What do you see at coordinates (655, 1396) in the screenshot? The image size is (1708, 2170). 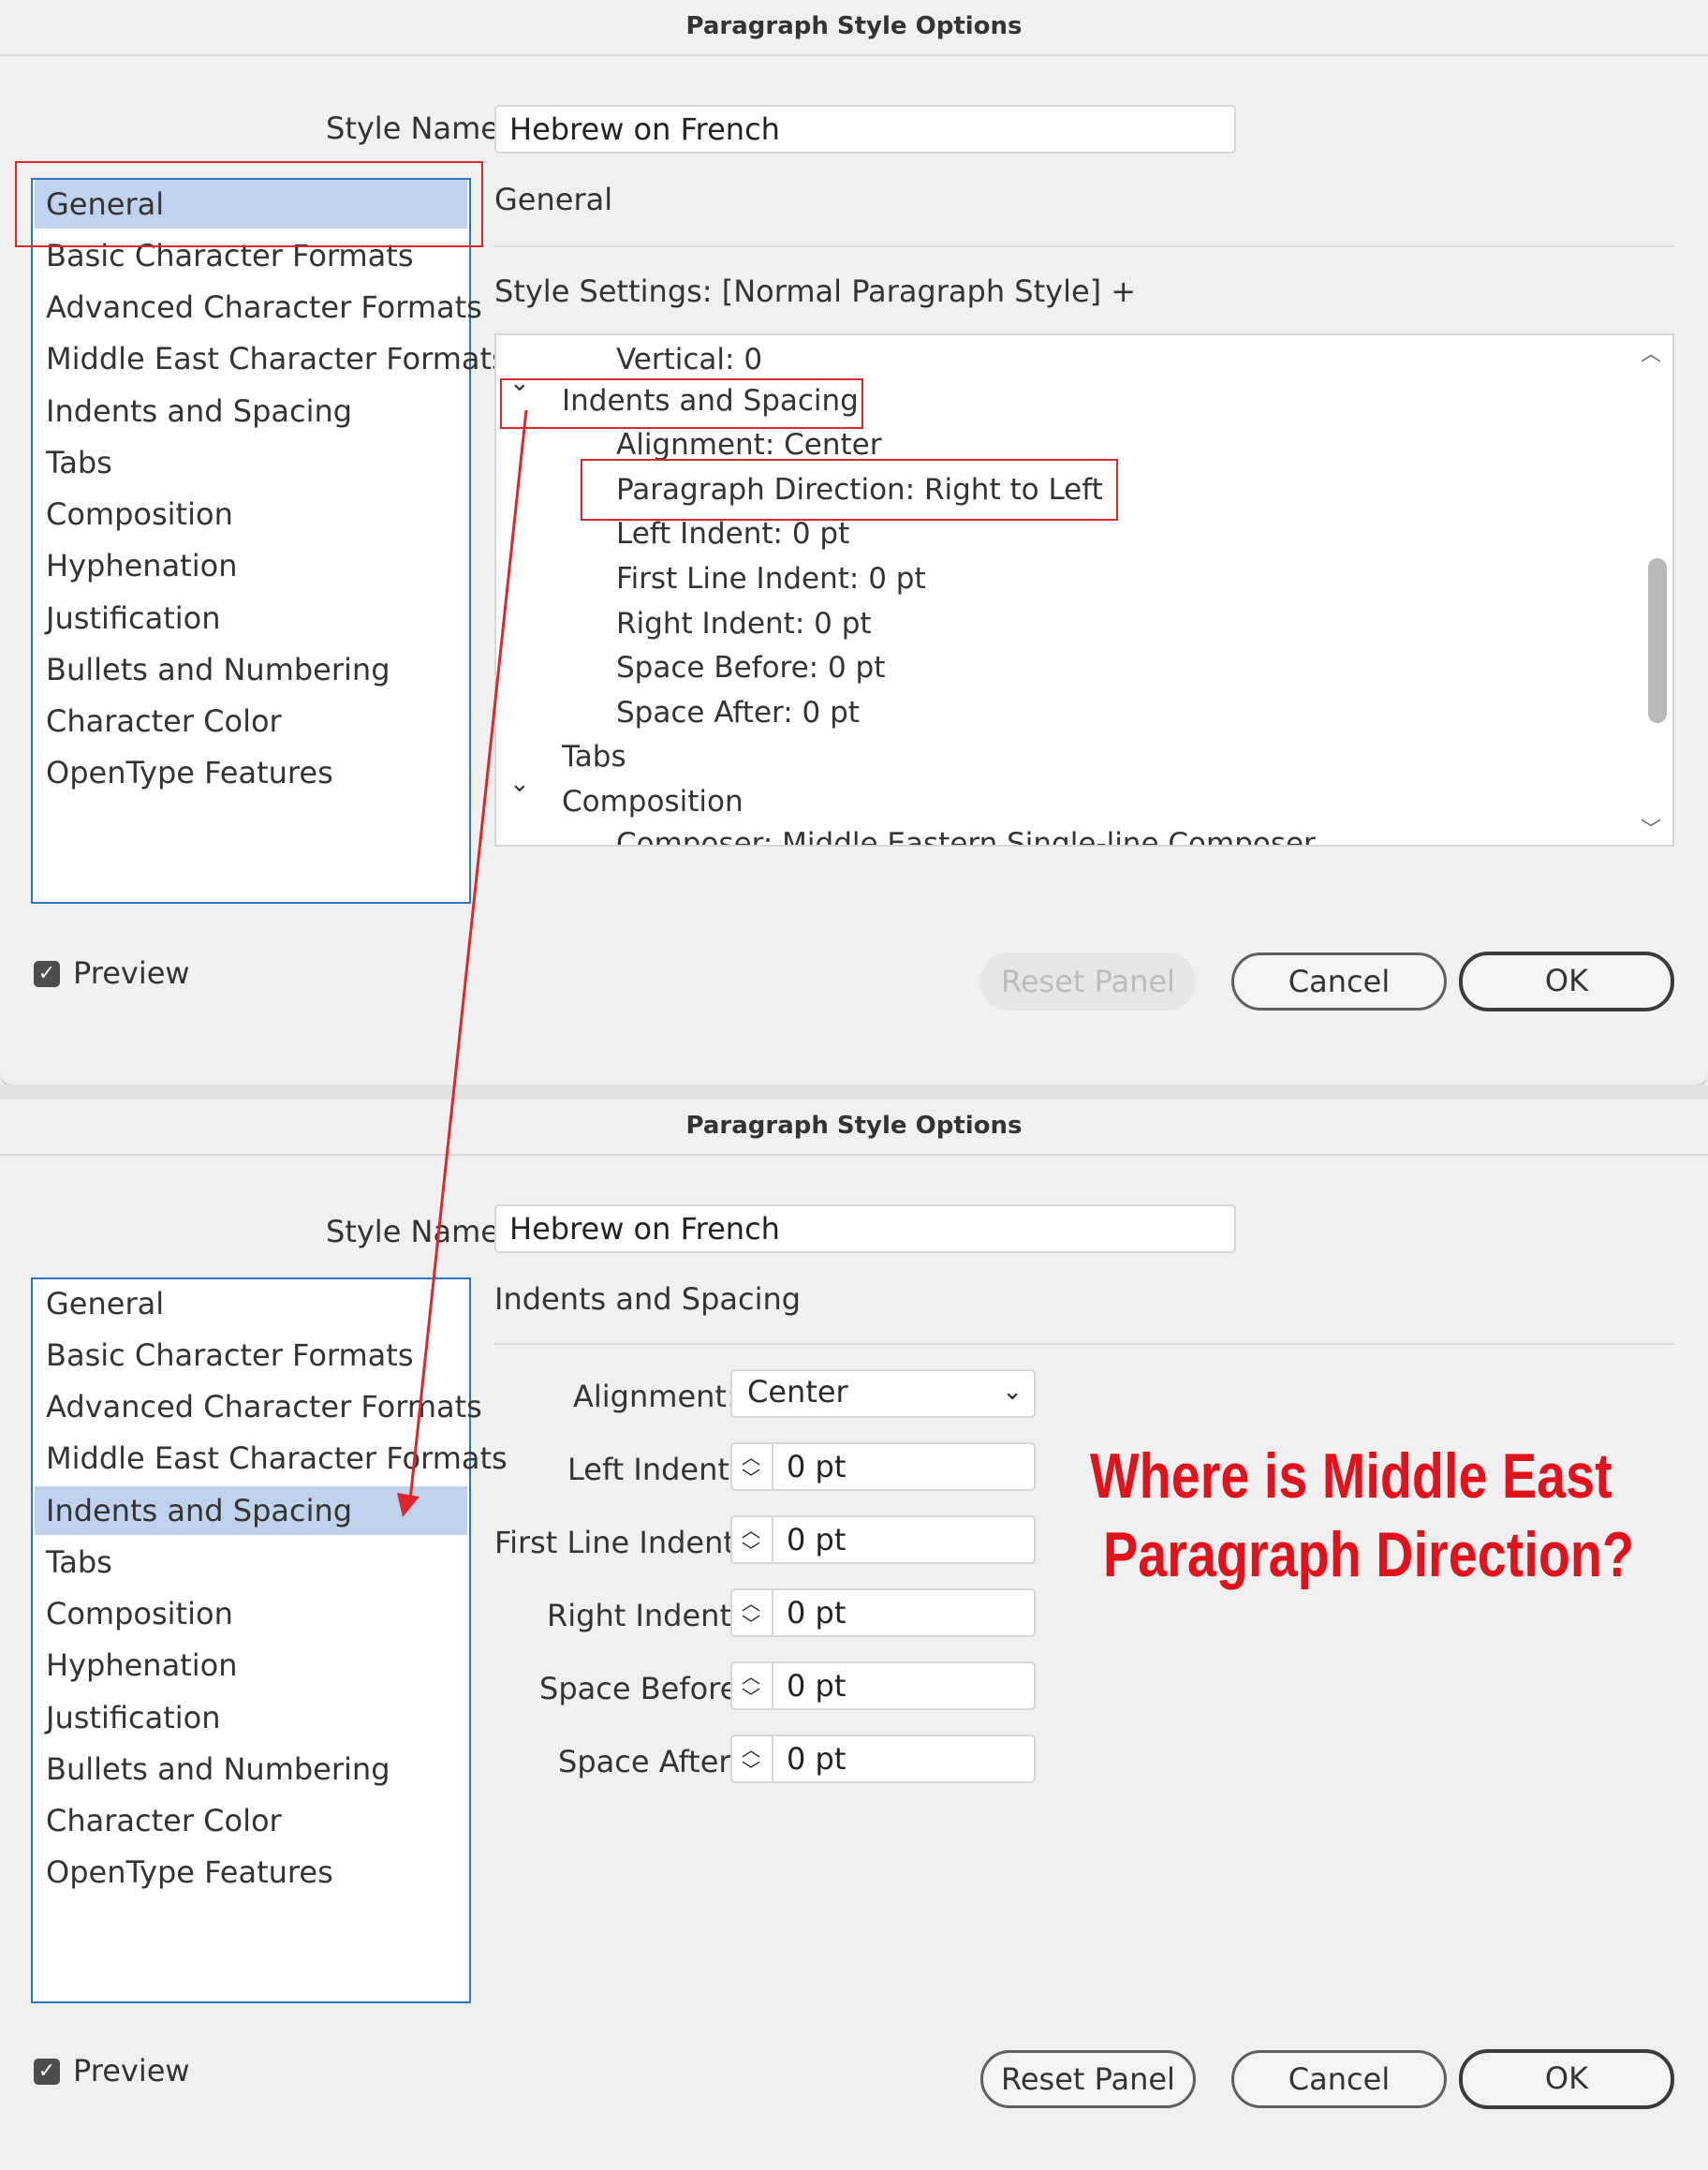 I see `alignment-label: Alignment:` at bounding box center [655, 1396].